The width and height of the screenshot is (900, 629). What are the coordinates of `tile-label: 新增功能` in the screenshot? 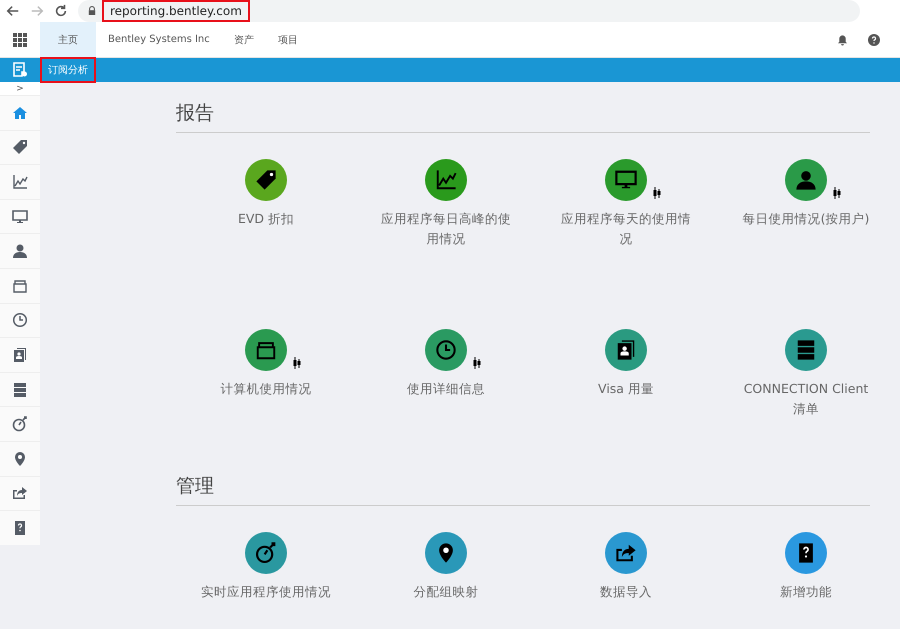 It's located at (806, 602).